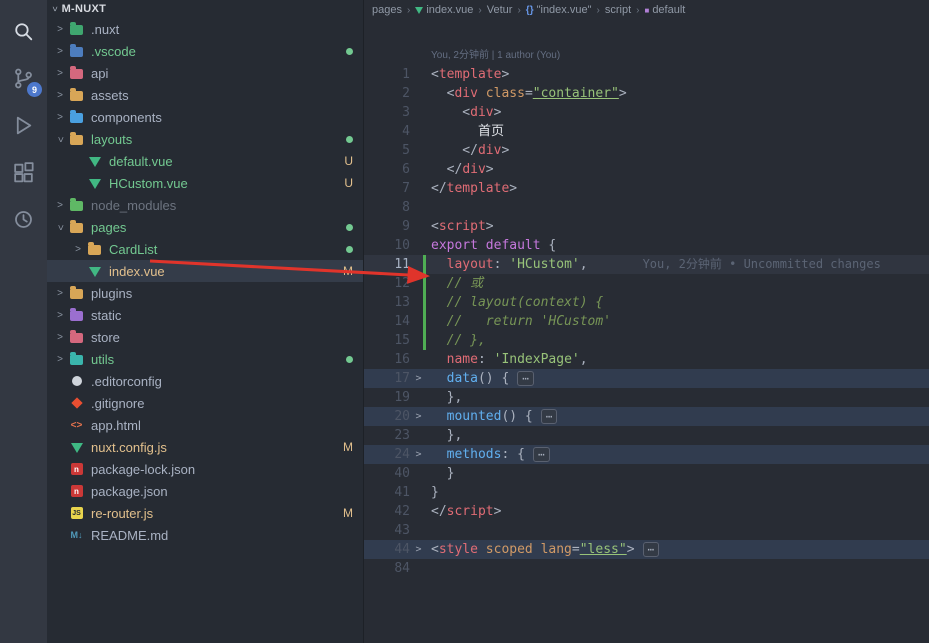 This screenshot has height=643, width=929. I want to click on tree-item-api: > api, so click(205, 73).